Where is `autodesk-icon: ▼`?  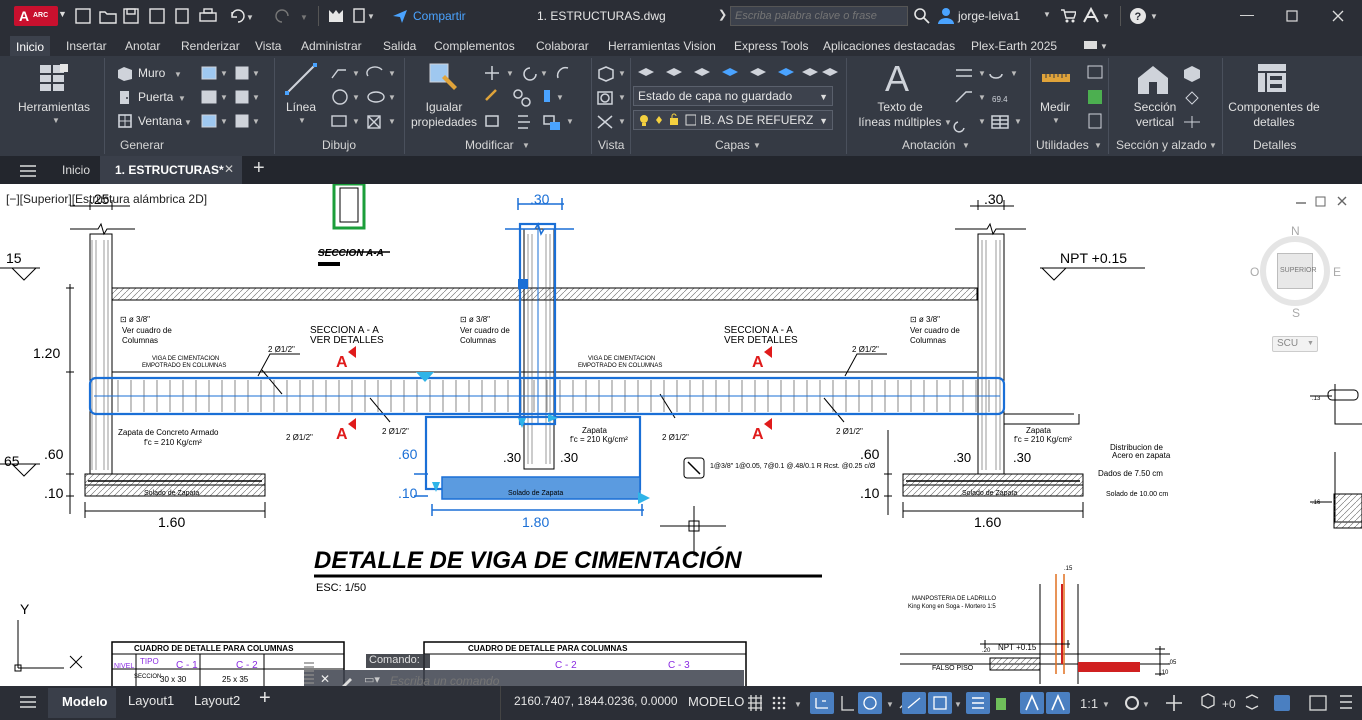 autodesk-icon: ▼ is located at coordinates (1097, 16).